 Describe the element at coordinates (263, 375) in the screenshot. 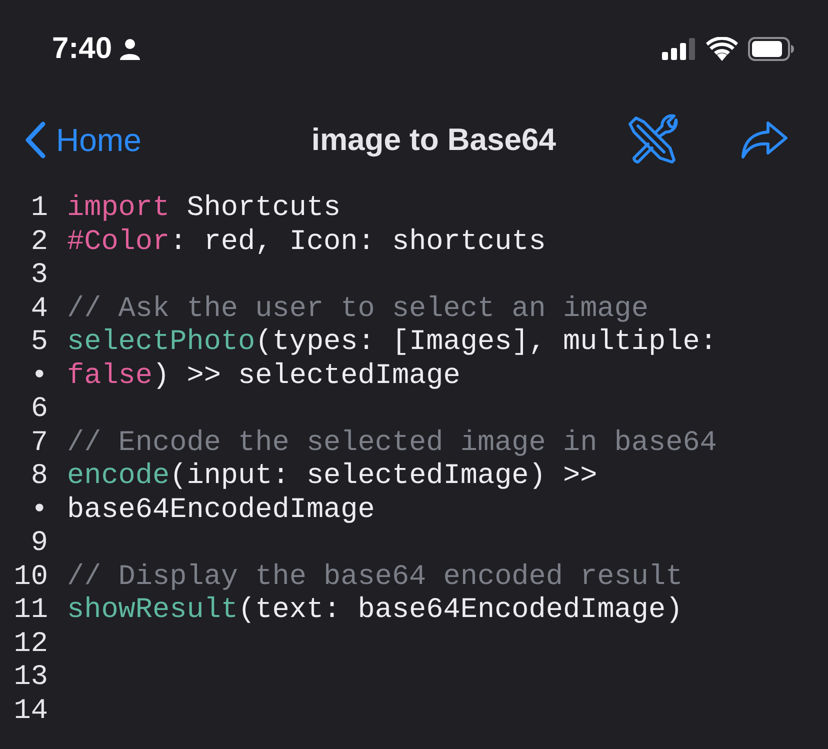

I see `code-line: false) >> selectedImage` at that location.